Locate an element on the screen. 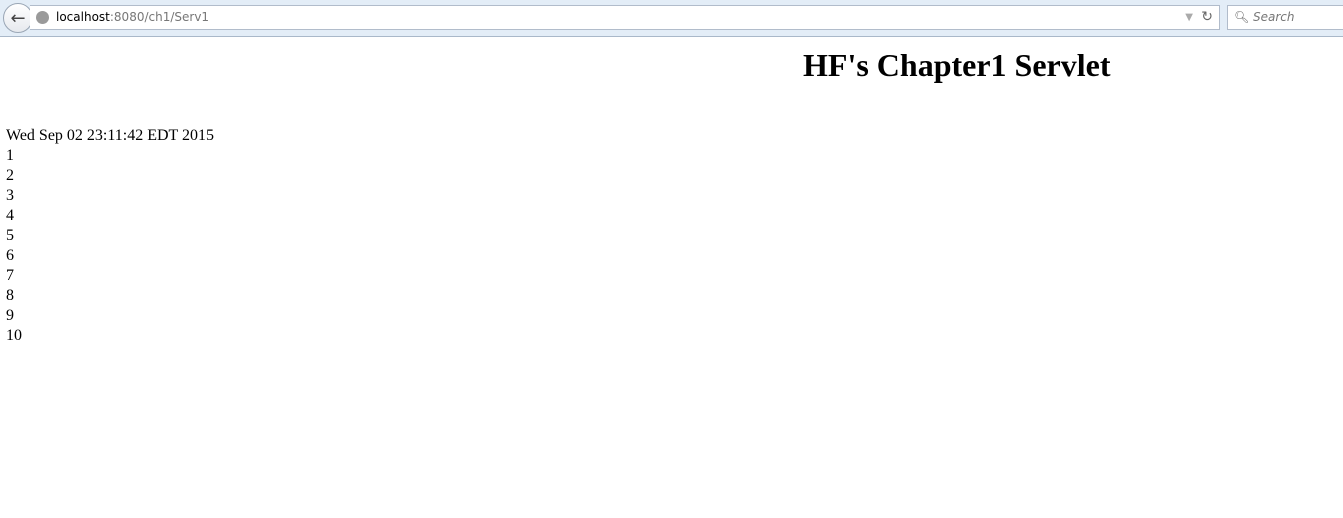 The width and height of the screenshot is (1343, 518). back-button: ← is located at coordinates (18, 18).